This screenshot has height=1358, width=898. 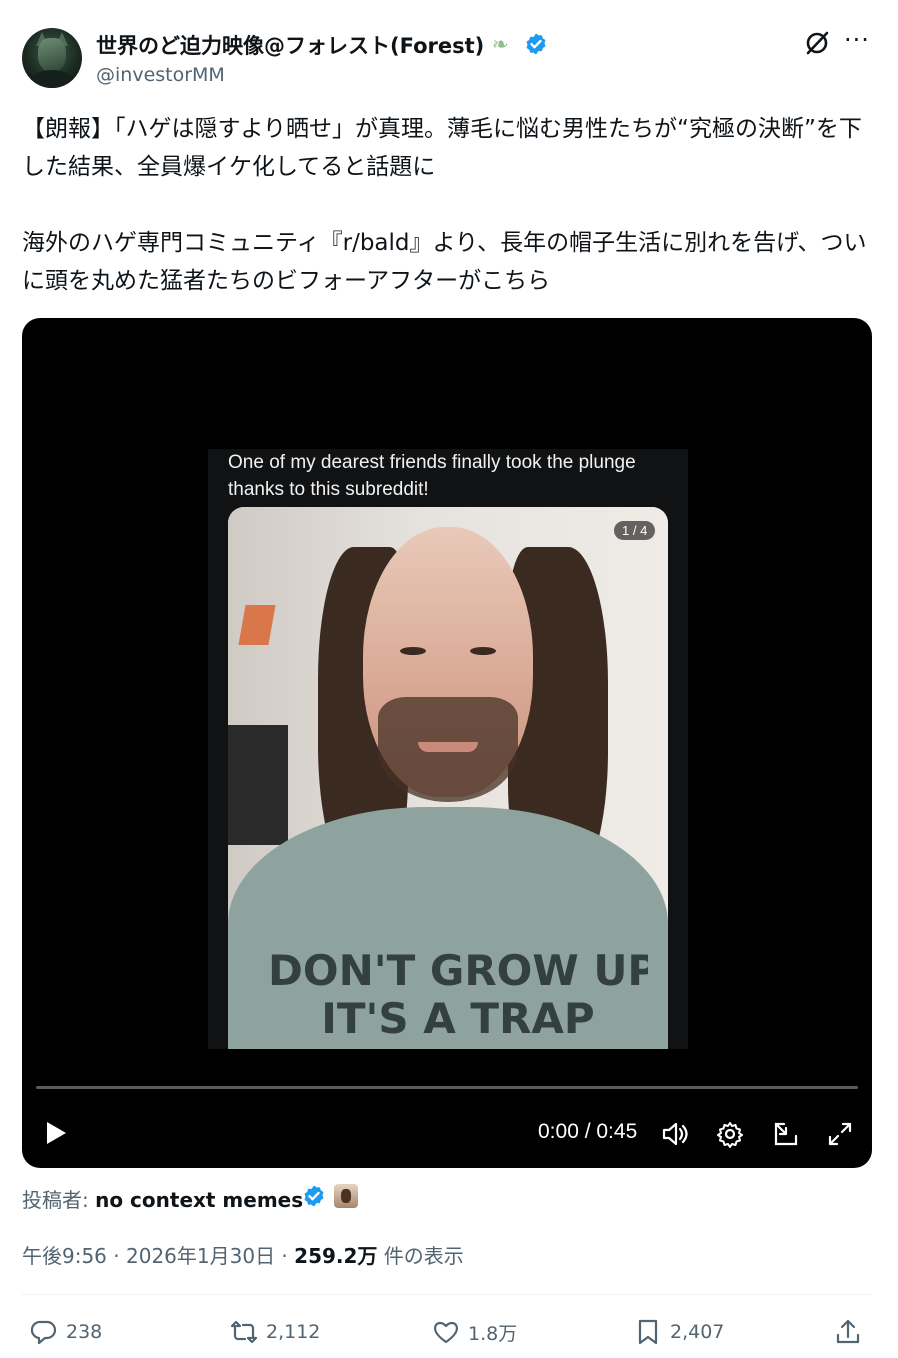 I want to click on video-progress-bar, so click(x=447, y=1087).